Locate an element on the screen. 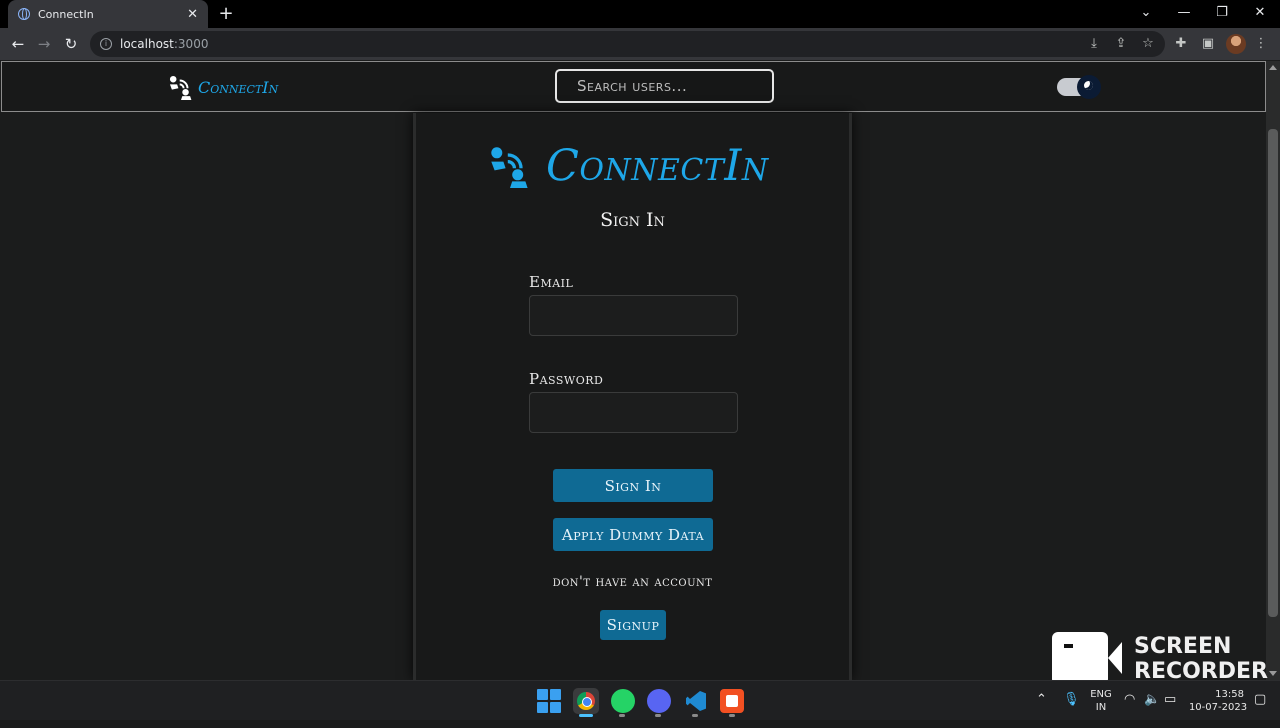  globe-icon is located at coordinates (24, 14).